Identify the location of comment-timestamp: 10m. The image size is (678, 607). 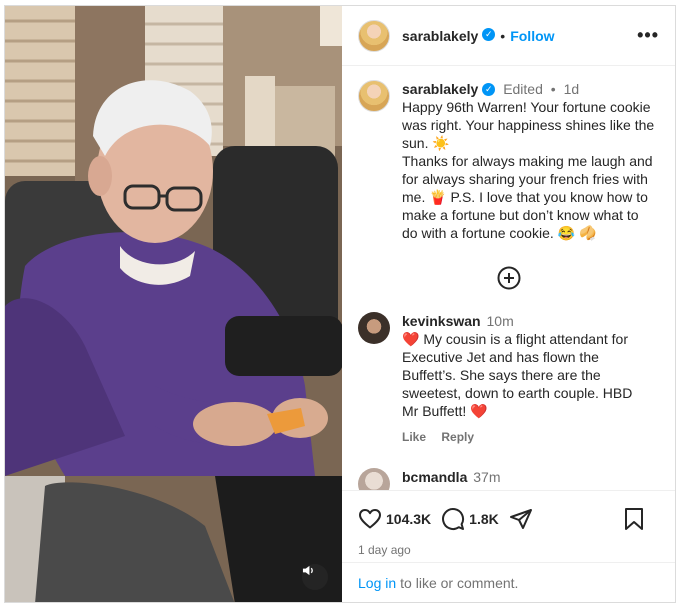
(500, 321).